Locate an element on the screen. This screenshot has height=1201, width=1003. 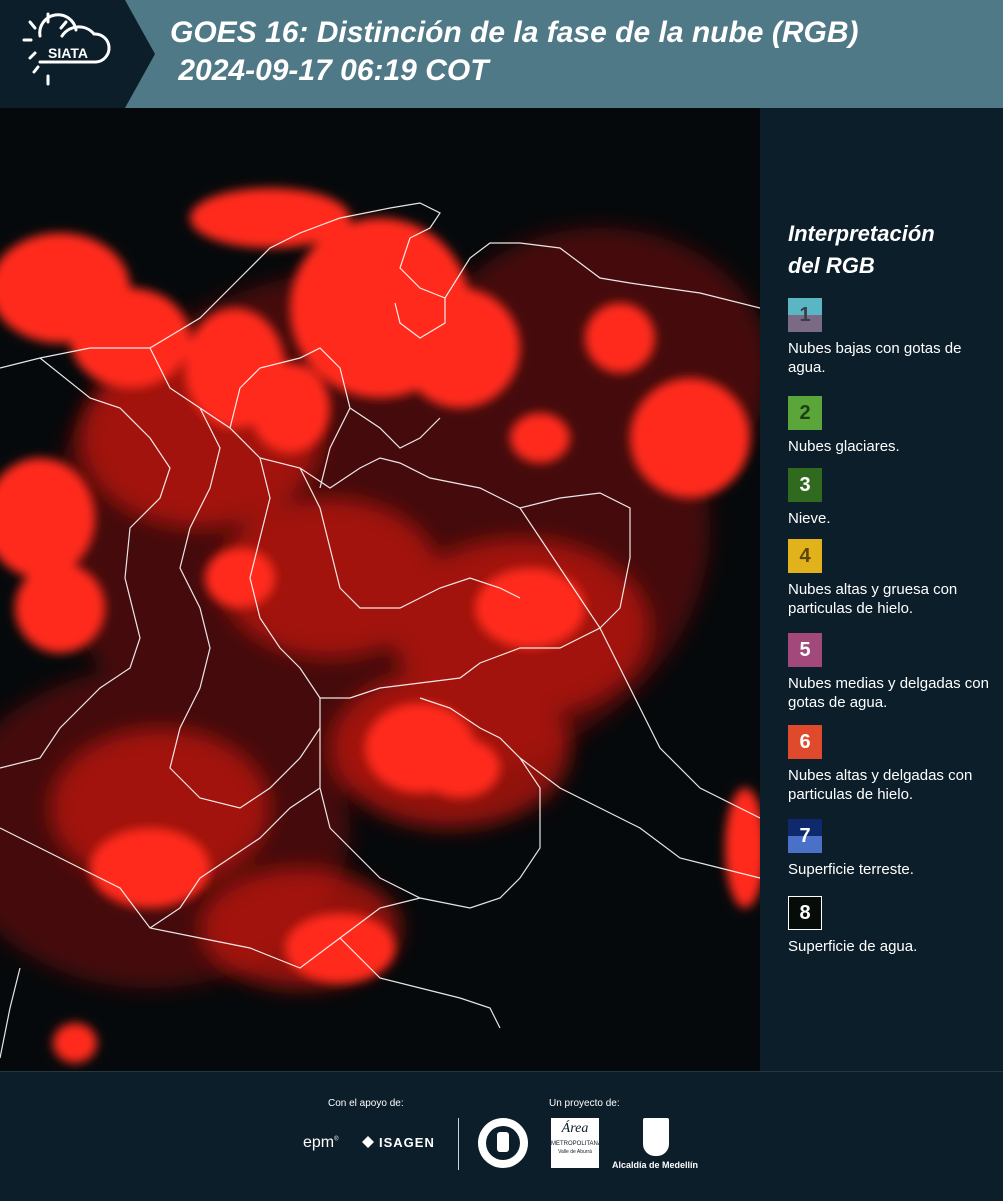
legend-swatch-2: 2 is located at coordinates (805, 413).